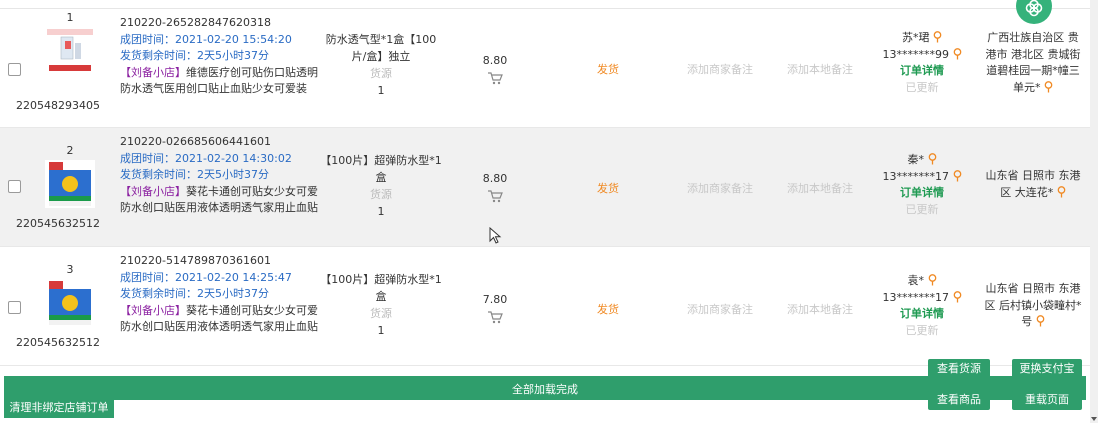  I want to click on shipping-address: 山东省 日照市 东港 区 大连花*, so click(1033, 184).